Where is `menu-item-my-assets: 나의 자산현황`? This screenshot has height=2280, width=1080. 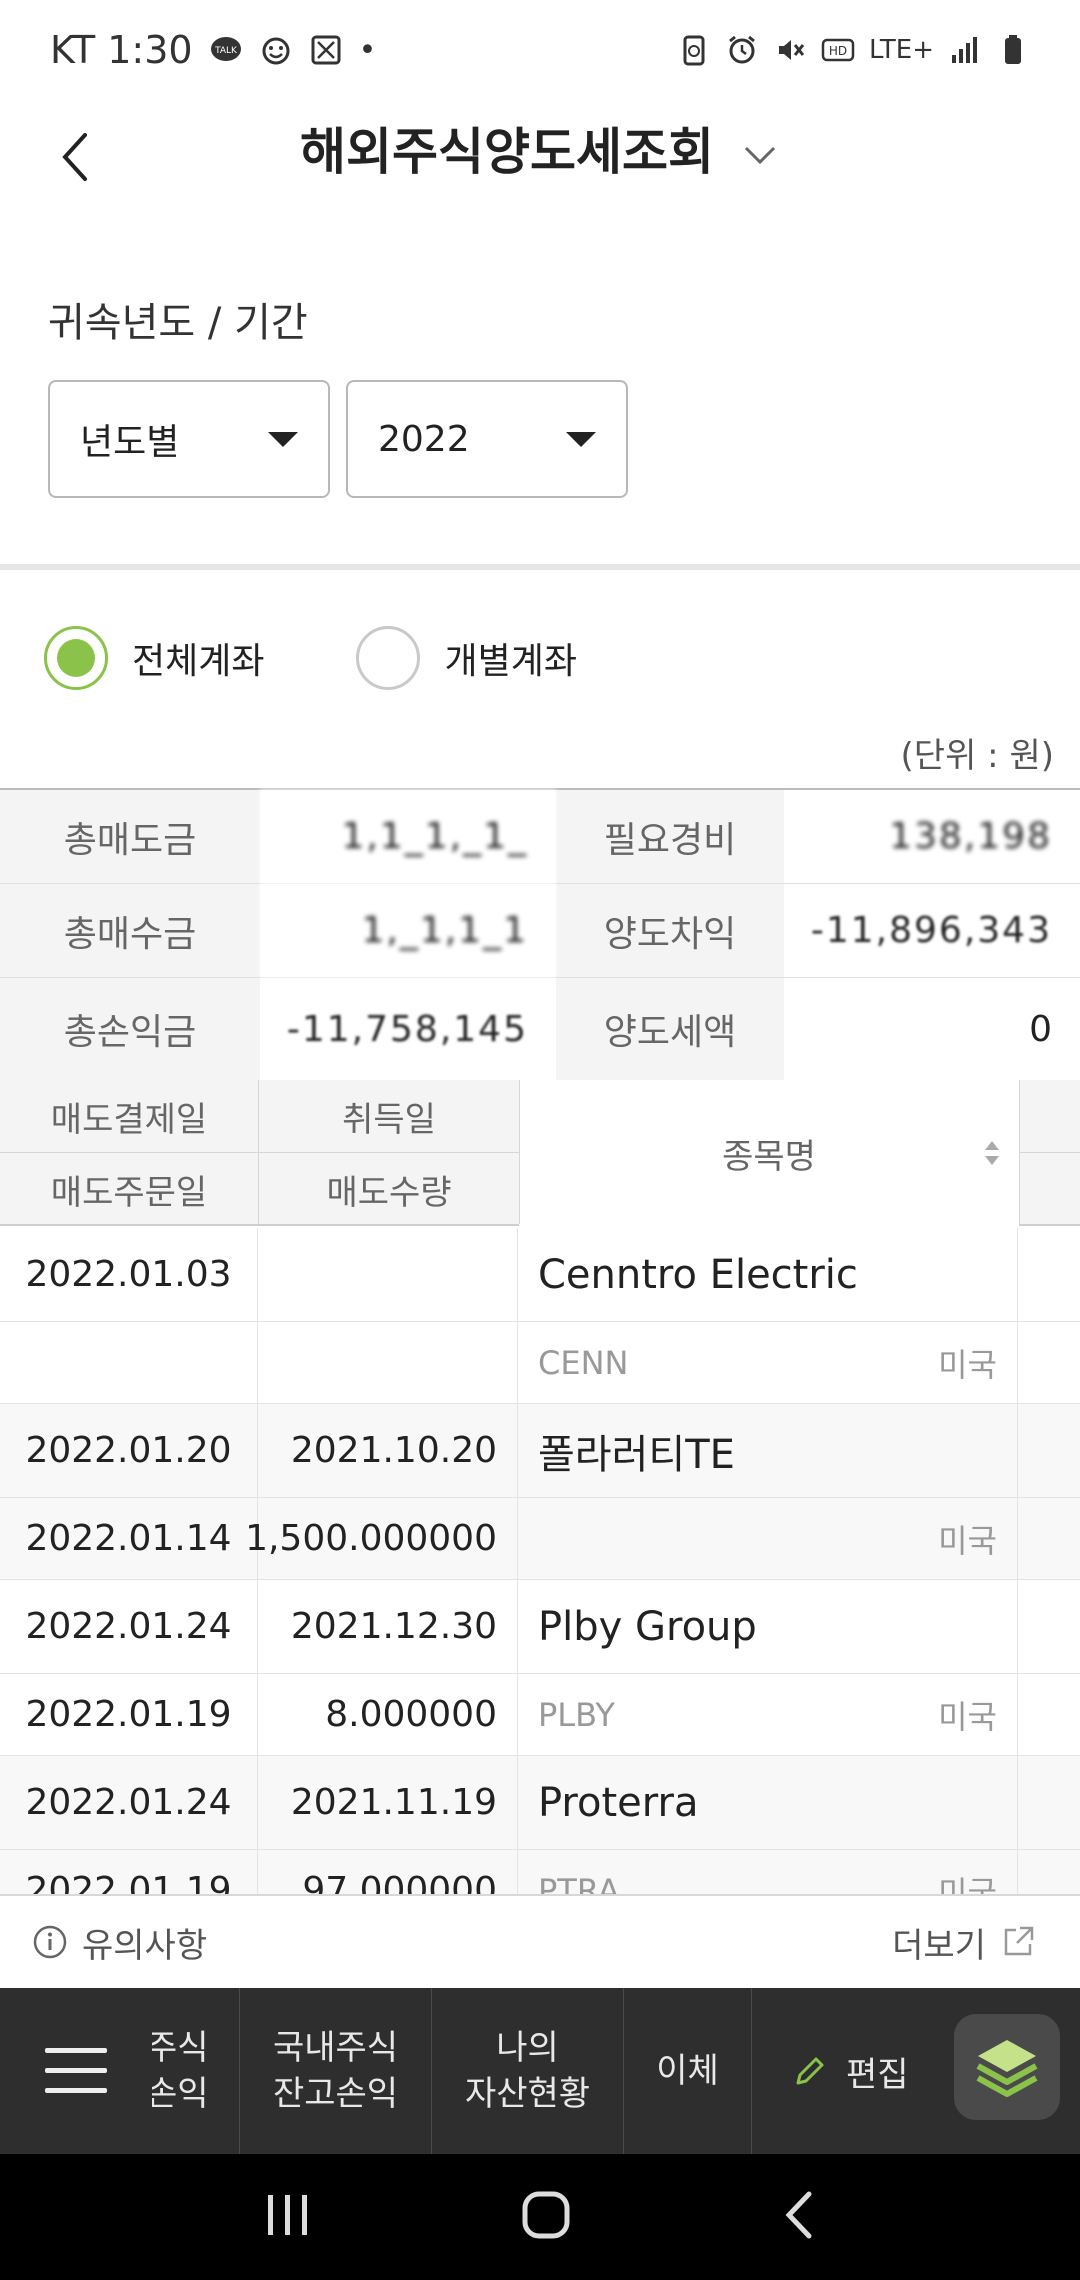 menu-item-my-assets: 나의 자산현황 is located at coordinates (528, 2071).